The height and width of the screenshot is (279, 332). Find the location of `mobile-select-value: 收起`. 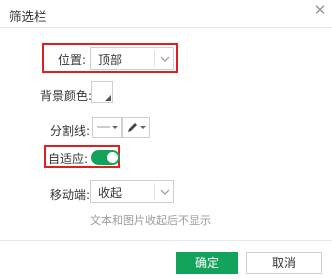

mobile-select-value: 收起 is located at coordinates (110, 193).